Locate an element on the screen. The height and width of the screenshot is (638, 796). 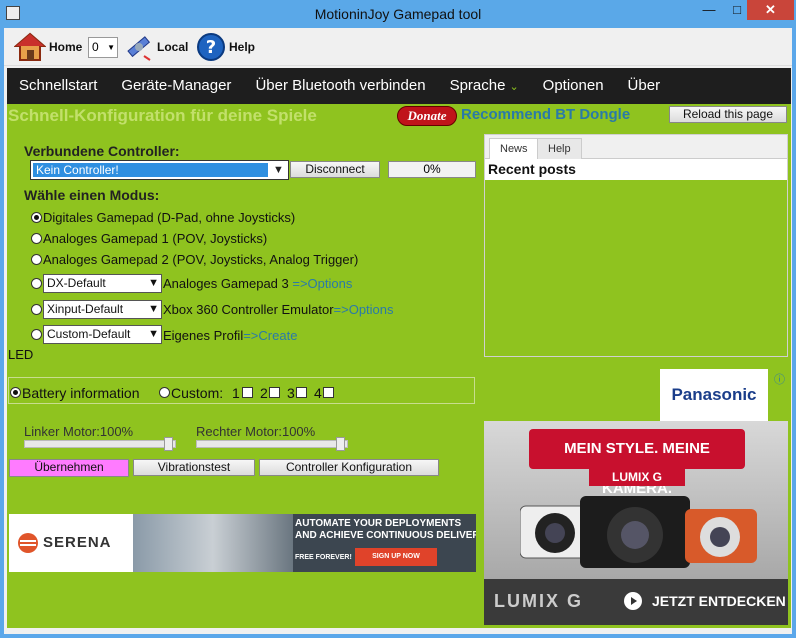
apply-button: Übernehmen is located at coordinates (69, 468).